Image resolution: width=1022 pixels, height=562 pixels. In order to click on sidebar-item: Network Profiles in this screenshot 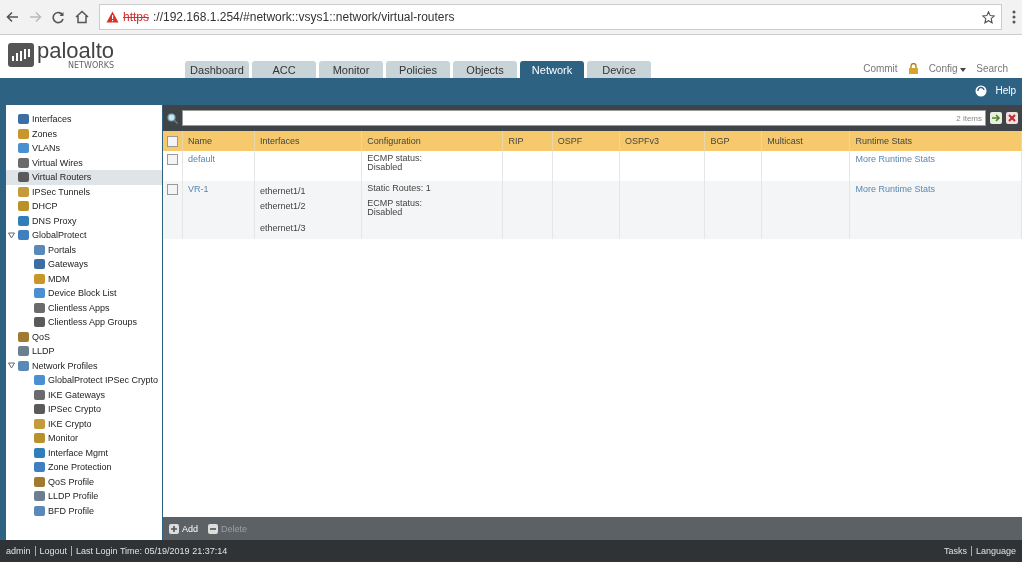, I will do `click(84, 365)`.